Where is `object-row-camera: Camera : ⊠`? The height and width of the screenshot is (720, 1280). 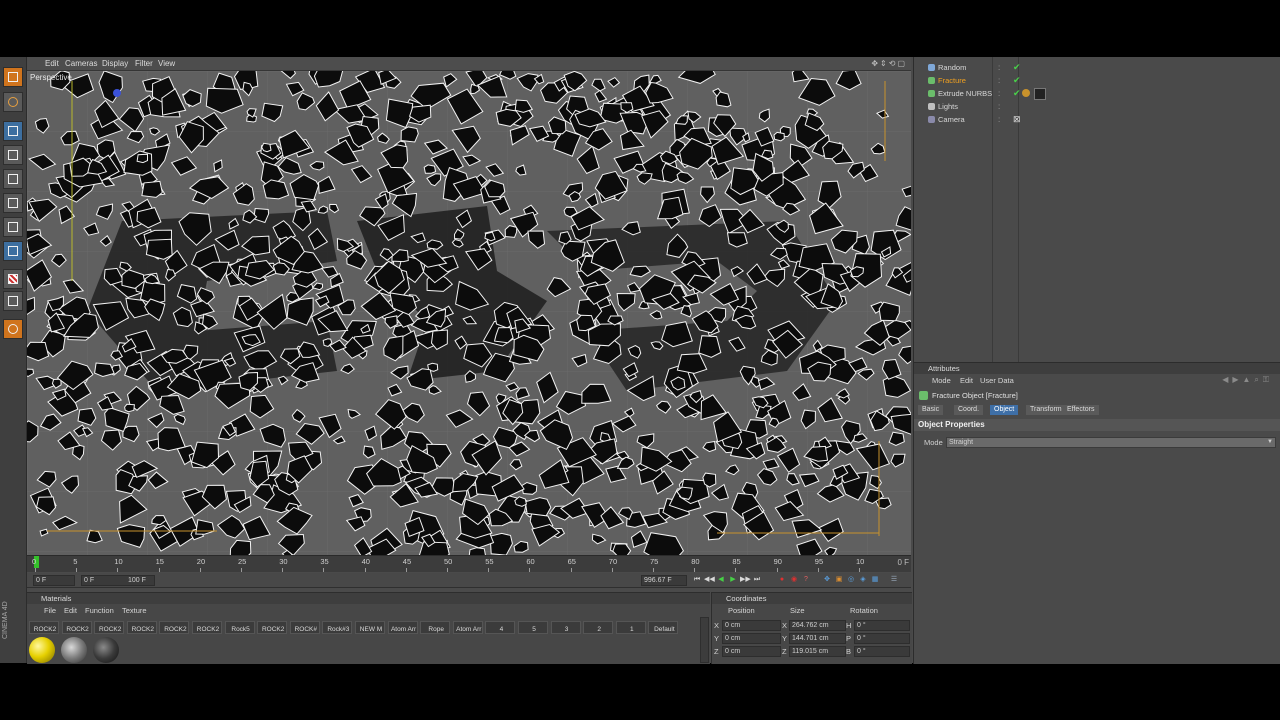 object-row-camera: Camera : ⊠ is located at coordinates (1097, 120).